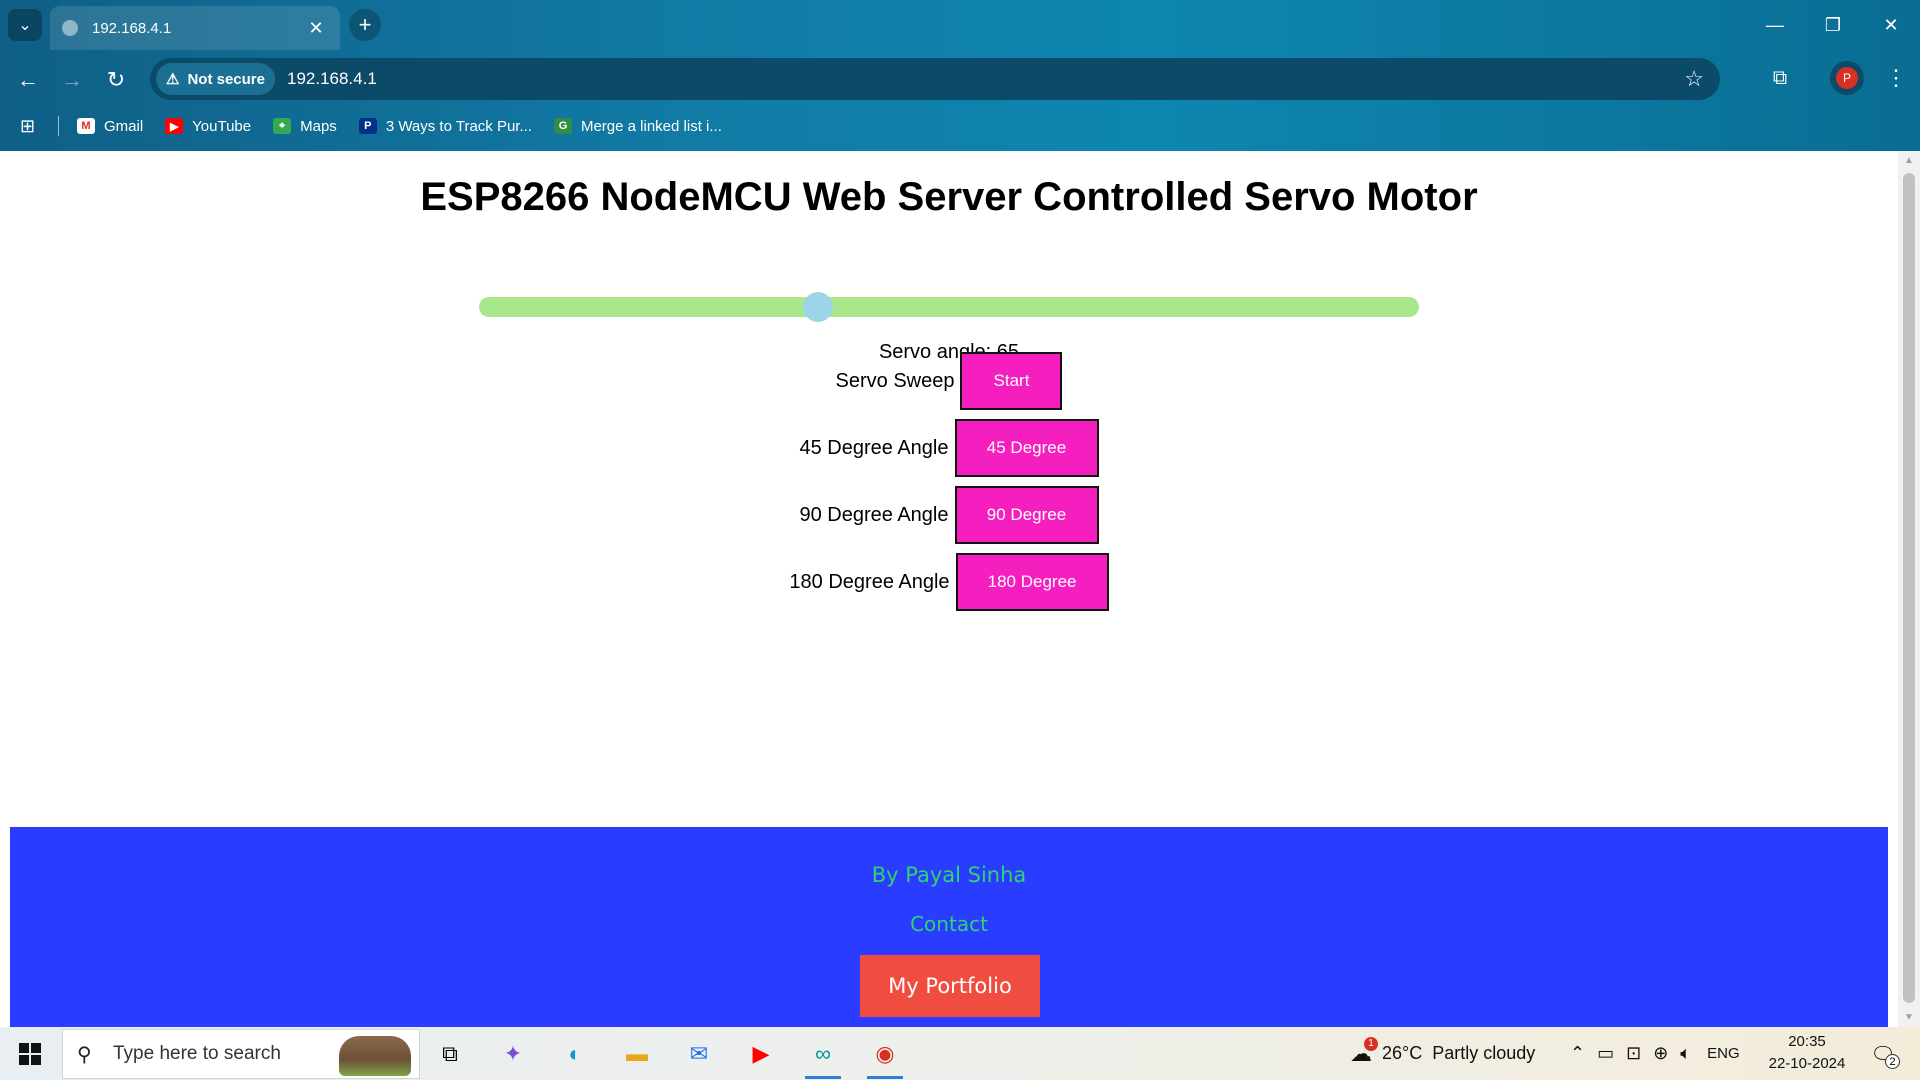 This screenshot has width=1920, height=1080. Describe the element at coordinates (332, 79) in the screenshot. I see `url-text: 192.168.4.1` at that location.